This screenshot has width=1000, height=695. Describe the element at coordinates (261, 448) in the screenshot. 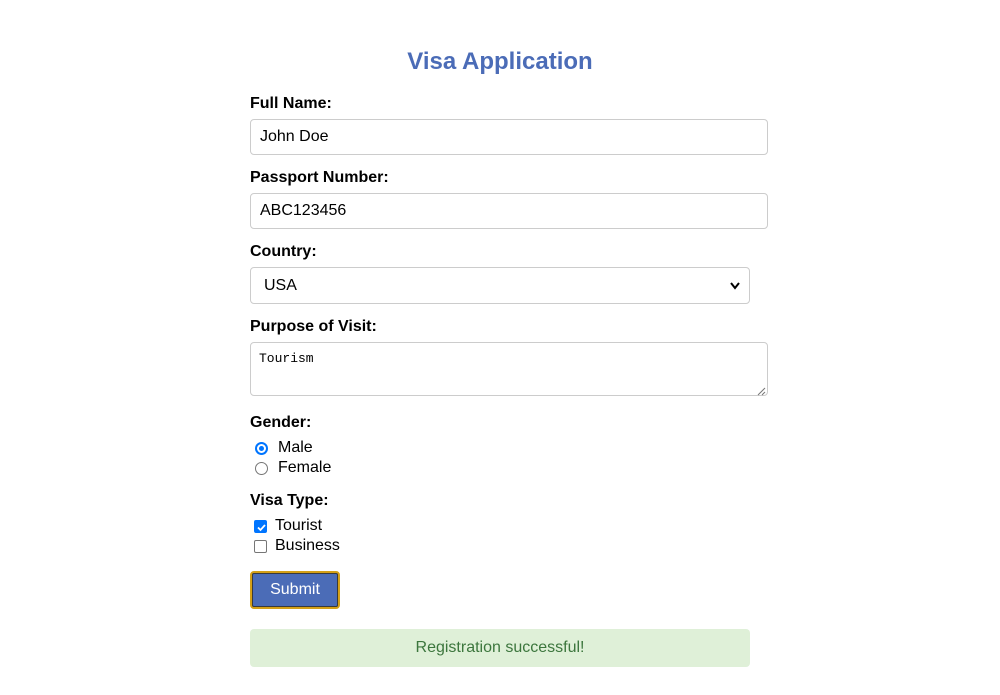

I see `gender-male-radio` at that location.